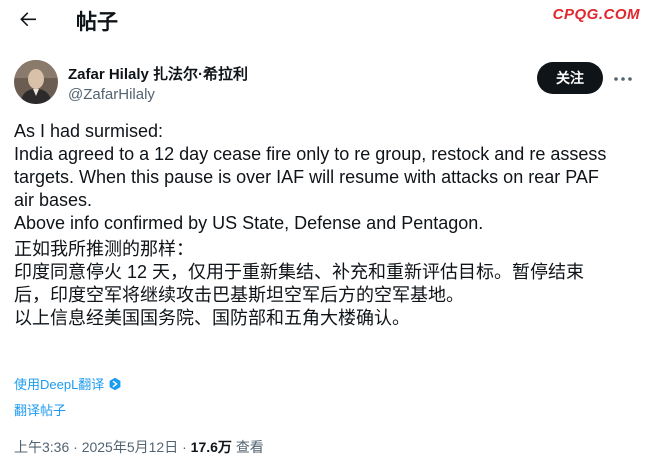 This screenshot has width=650, height=476. What do you see at coordinates (158, 73) in the screenshot?
I see `author-name: Zafar Hilaly 扎法尔·希拉利` at bounding box center [158, 73].